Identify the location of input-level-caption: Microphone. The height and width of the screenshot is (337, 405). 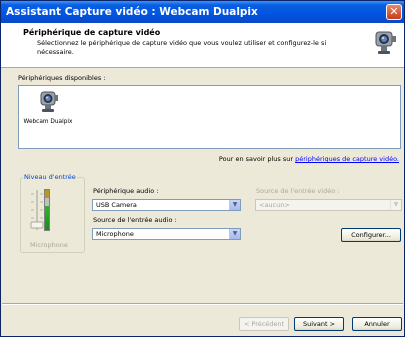
(49, 245).